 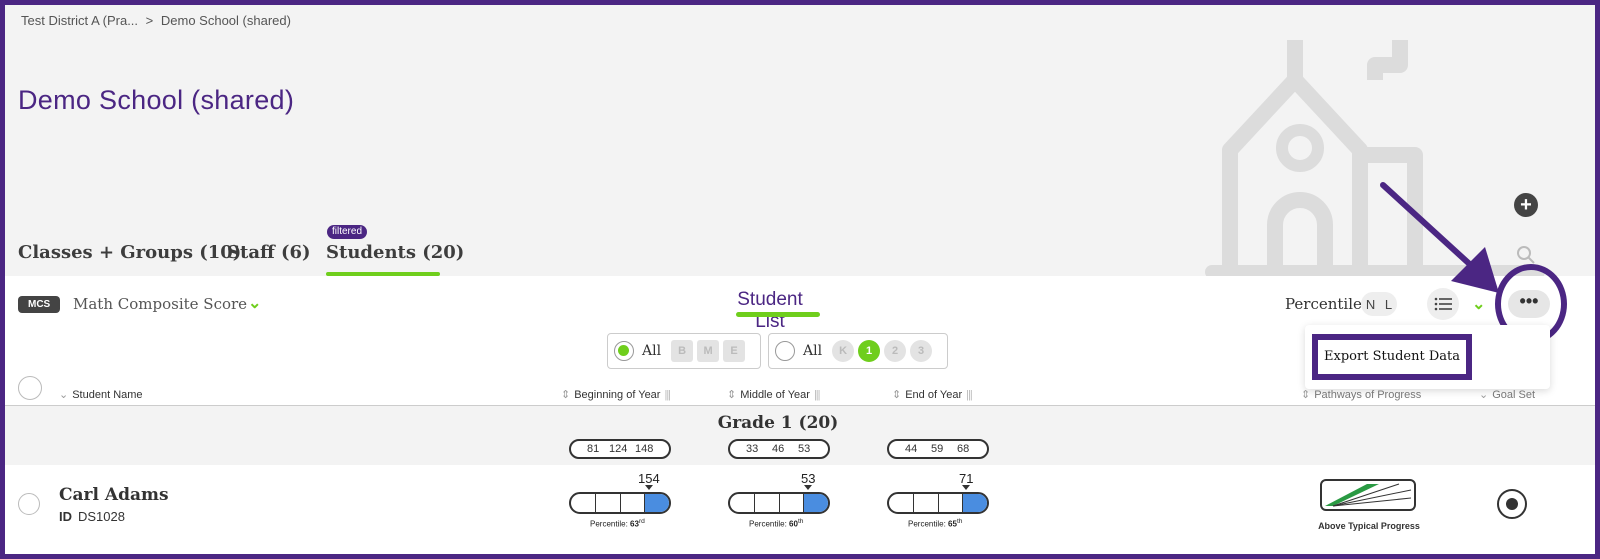 What do you see at coordinates (935, 523) in the screenshot?
I see `eoy-percentile: Percentile: 65th` at bounding box center [935, 523].